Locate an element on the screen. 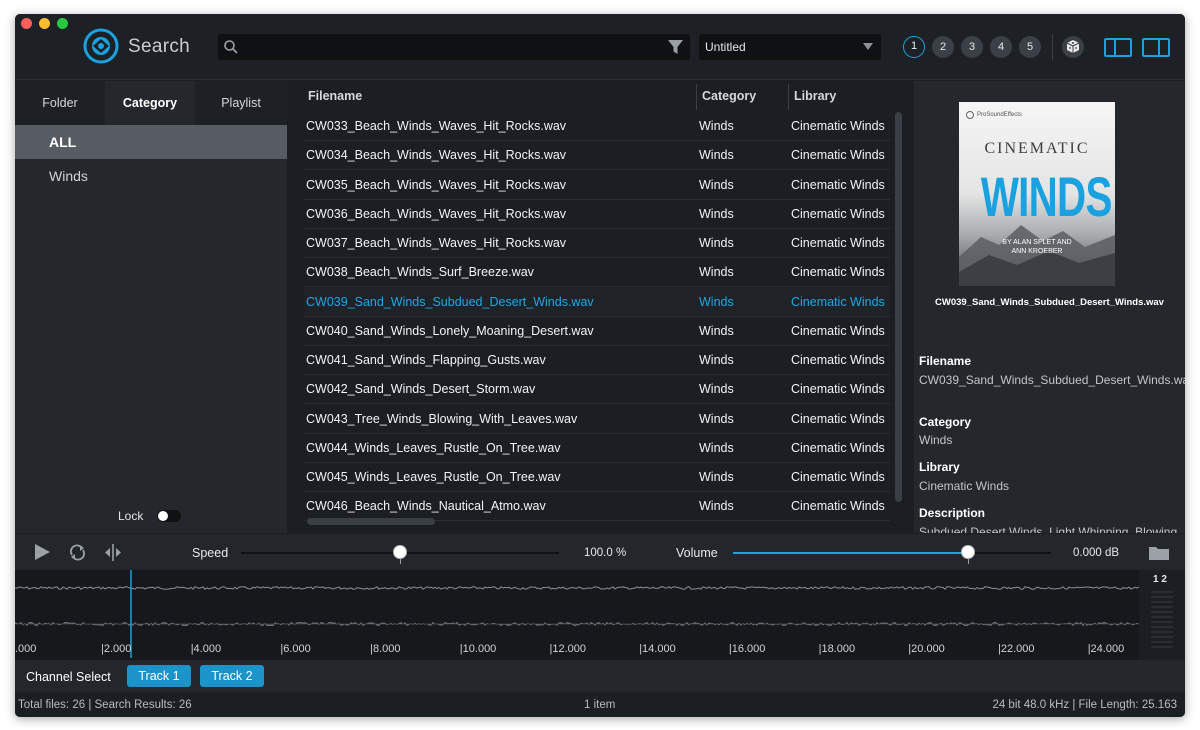 This screenshot has height=730, width=1200. channel-select-label: Channel Select is located at coordinates (68, 677).